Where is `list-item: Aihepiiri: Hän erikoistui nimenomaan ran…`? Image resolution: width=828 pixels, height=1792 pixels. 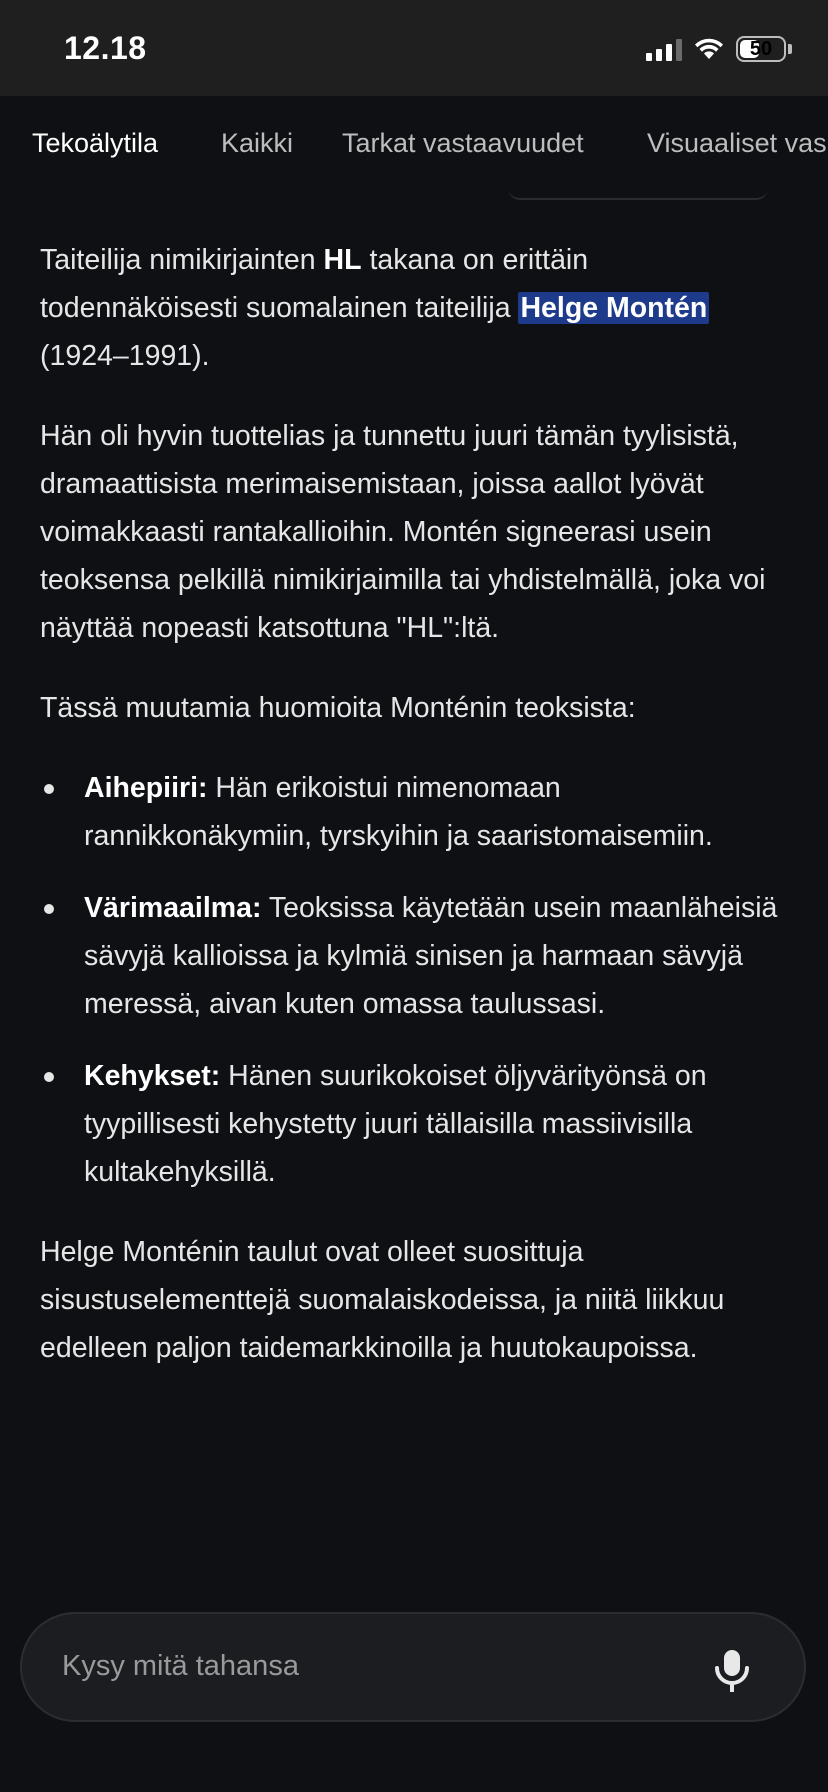
list-item: Aihepiiri: Hän erikoistui nimenomaan ran… is located at coordinates (415, 812).